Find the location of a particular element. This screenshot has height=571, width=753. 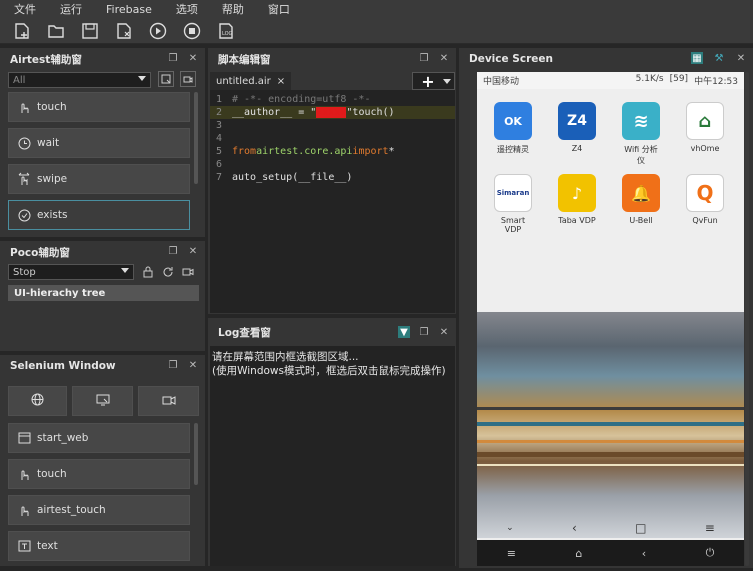

airtest-action-exists: exists is located at coordinates (99, 215).